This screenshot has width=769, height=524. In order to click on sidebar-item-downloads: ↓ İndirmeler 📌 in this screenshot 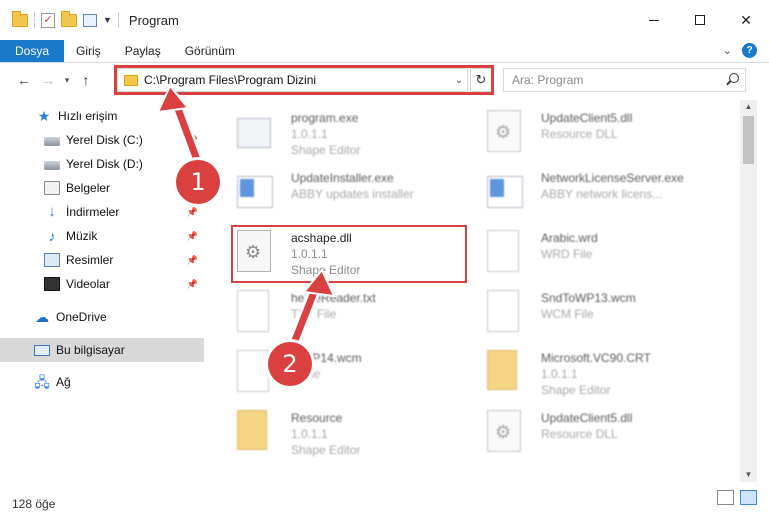, I will do `click(102, 212)`.